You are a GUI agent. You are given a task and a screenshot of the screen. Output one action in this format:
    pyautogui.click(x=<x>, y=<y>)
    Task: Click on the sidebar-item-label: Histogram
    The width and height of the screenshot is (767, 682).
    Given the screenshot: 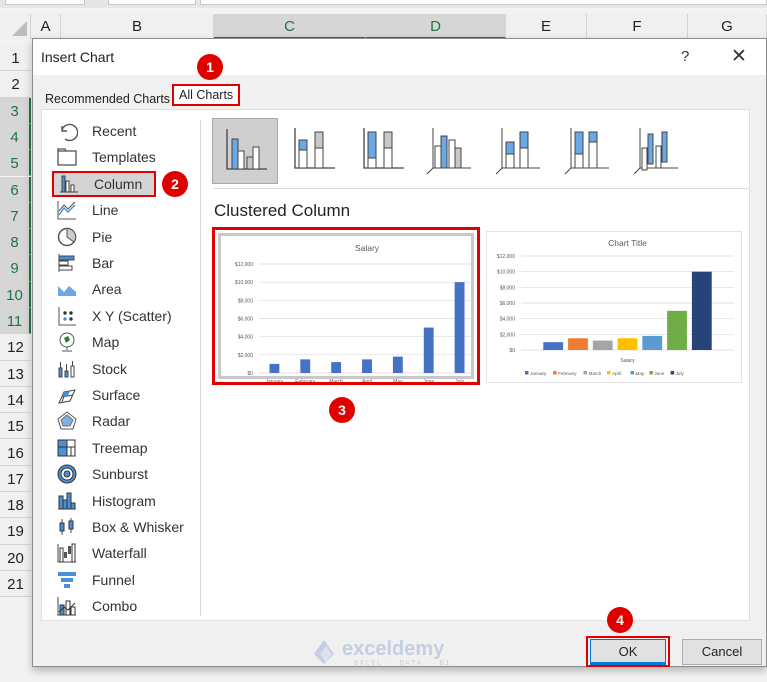 What is the action you would take?
    pyautogui.click(x=124, y=500)
    